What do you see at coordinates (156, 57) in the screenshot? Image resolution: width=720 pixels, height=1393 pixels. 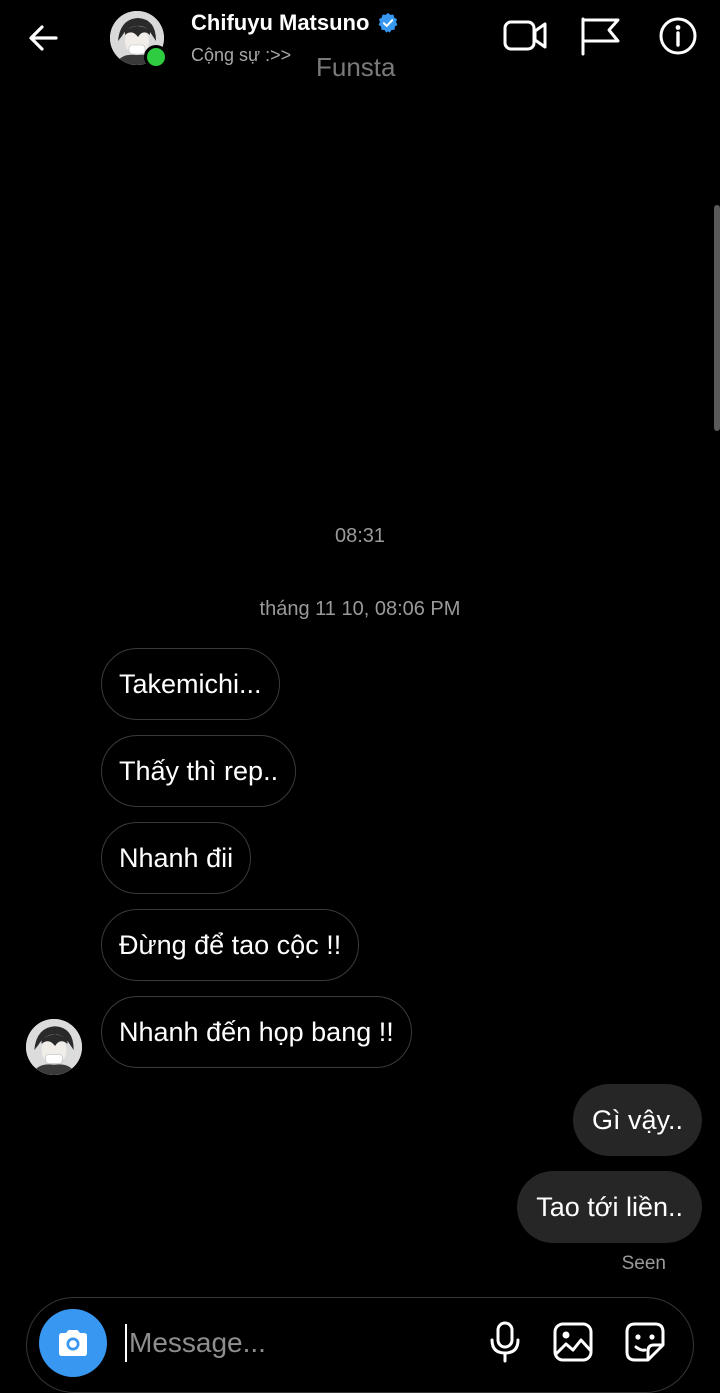 I see `online-status-dot` at bounding box center [156, 57].